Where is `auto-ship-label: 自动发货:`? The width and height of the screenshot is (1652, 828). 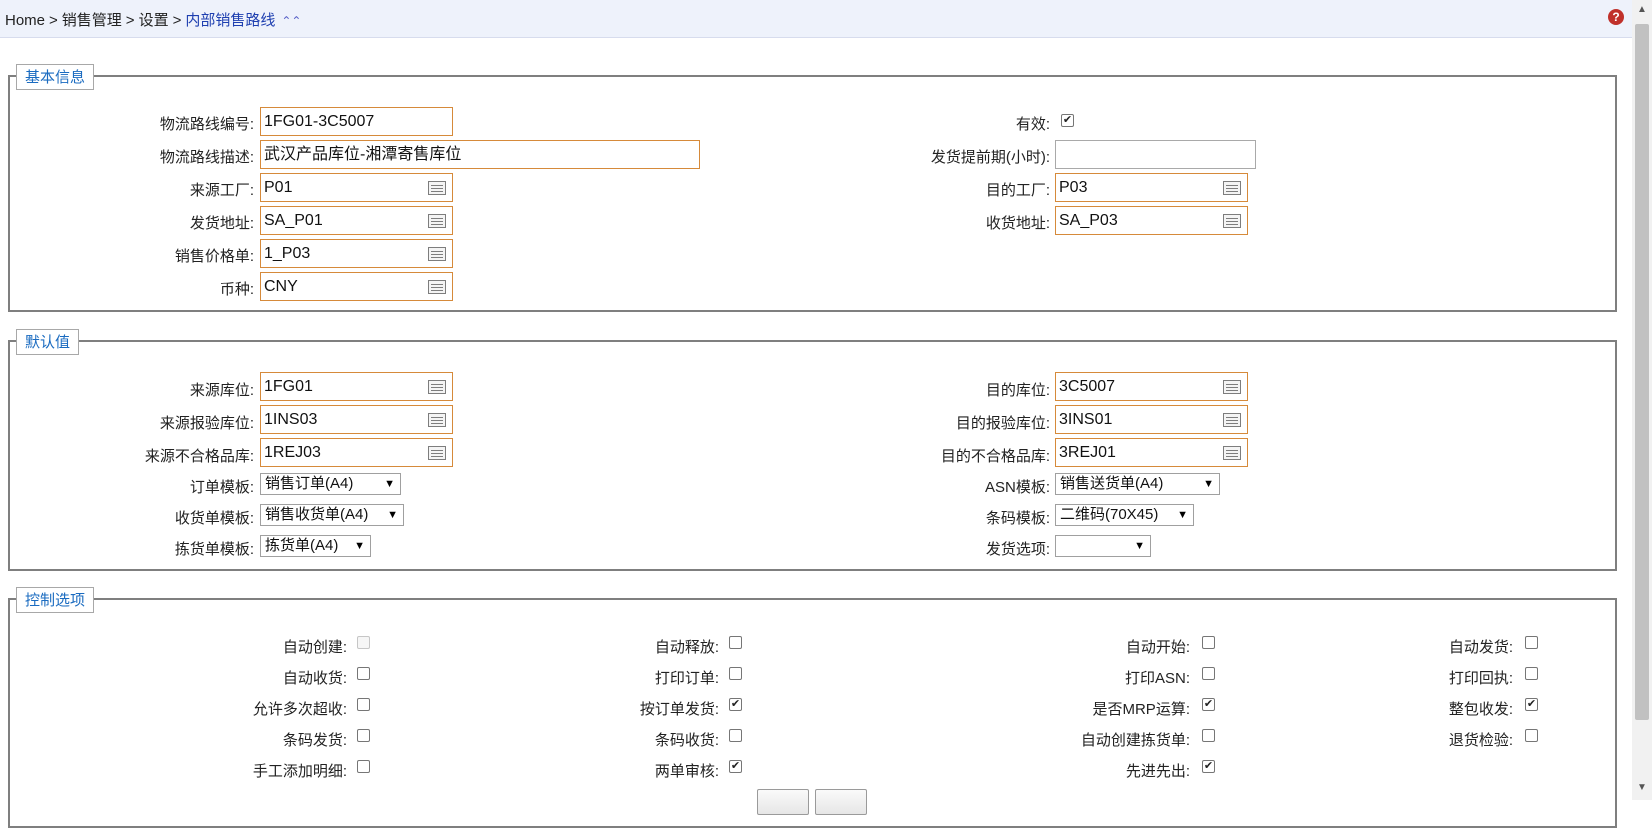
auto-ship-label: 自动发货: is located at coordinates (1480, 647).